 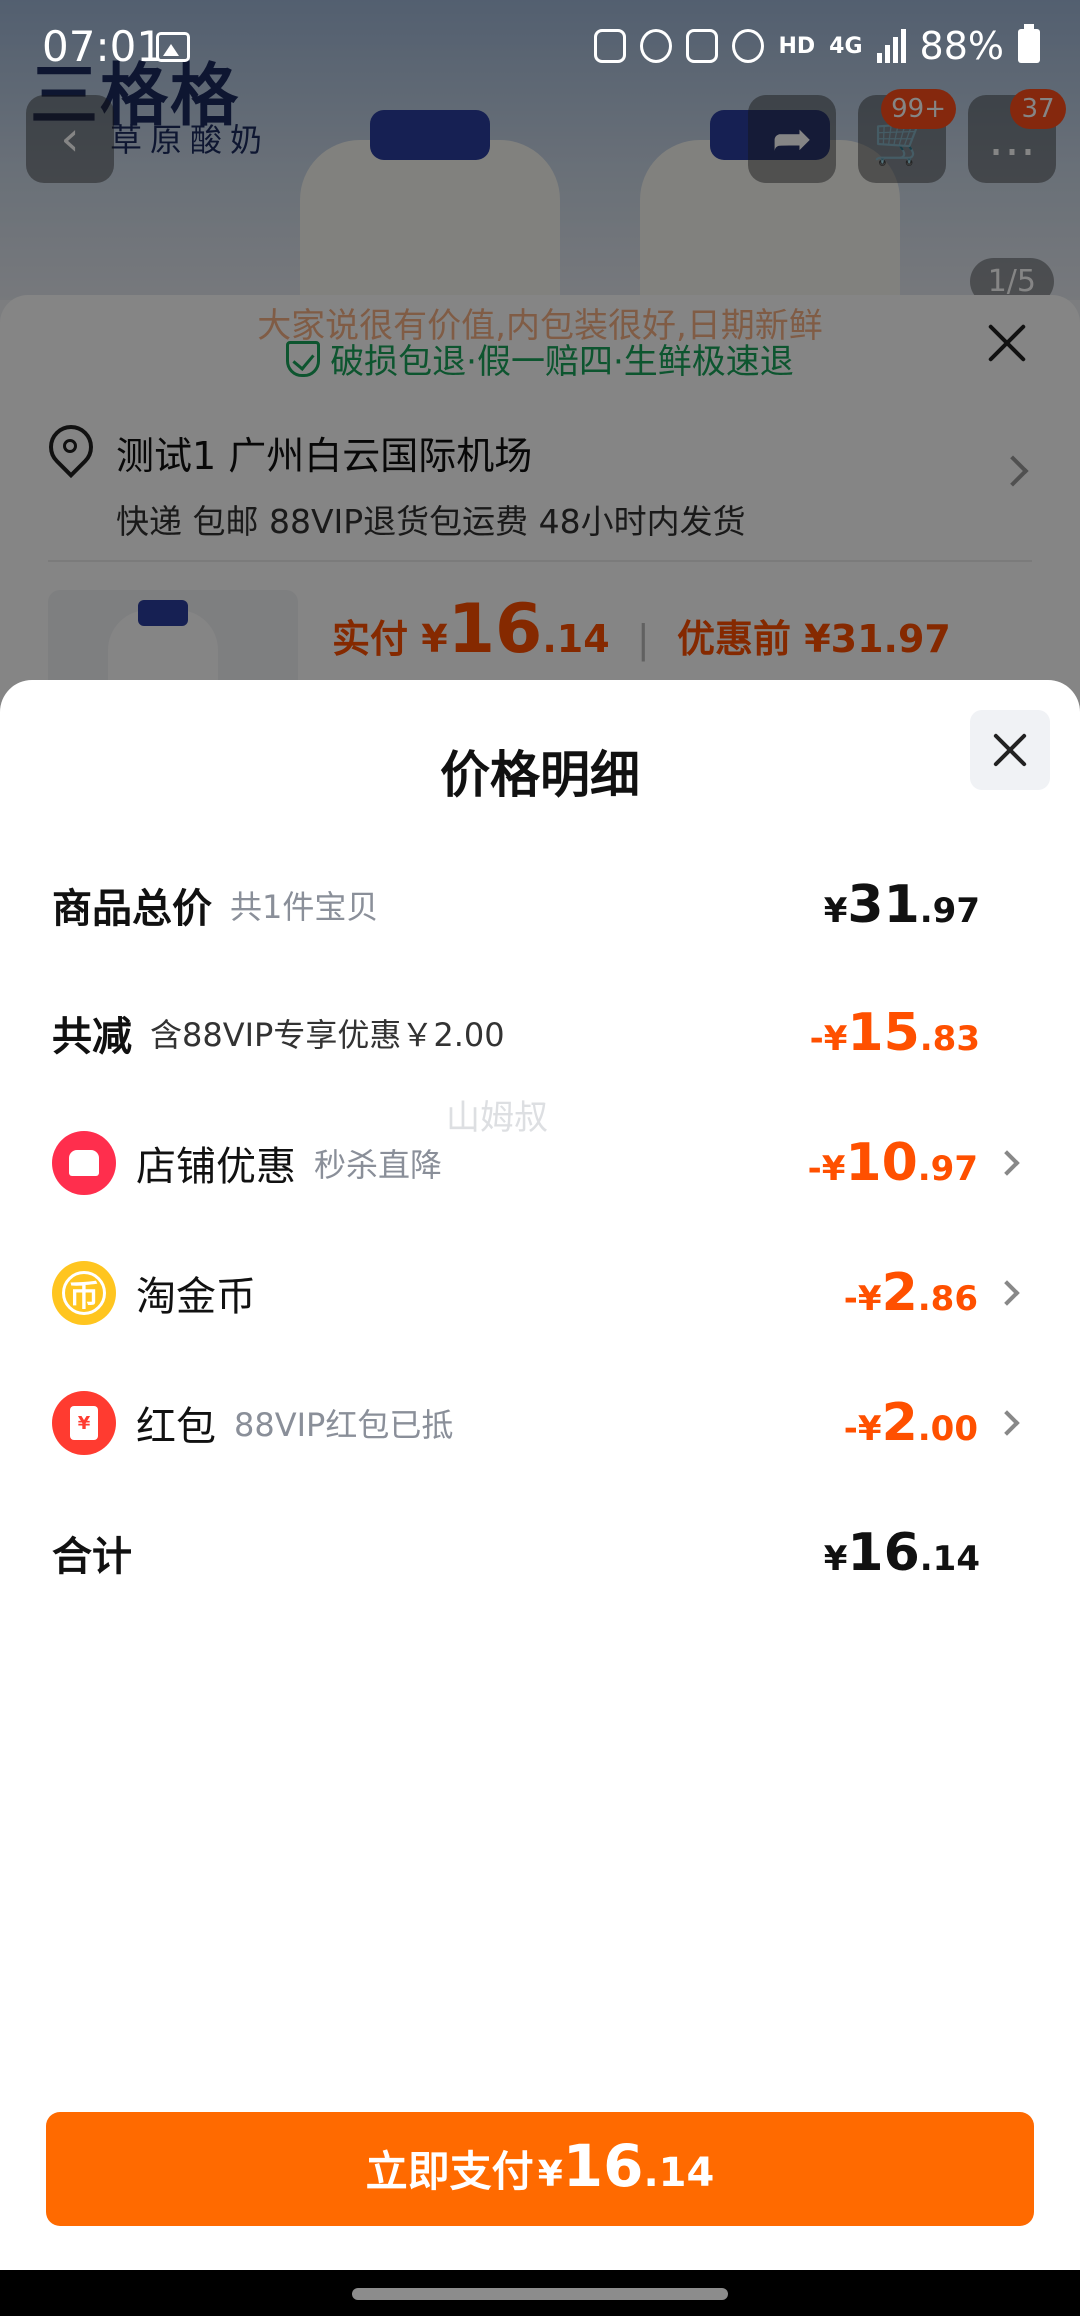 What do you see at coordinates (538, 1553) in the screenshot?
I see `row-sum: 合计 ¥16.14` at bounding box center [538, 1553].